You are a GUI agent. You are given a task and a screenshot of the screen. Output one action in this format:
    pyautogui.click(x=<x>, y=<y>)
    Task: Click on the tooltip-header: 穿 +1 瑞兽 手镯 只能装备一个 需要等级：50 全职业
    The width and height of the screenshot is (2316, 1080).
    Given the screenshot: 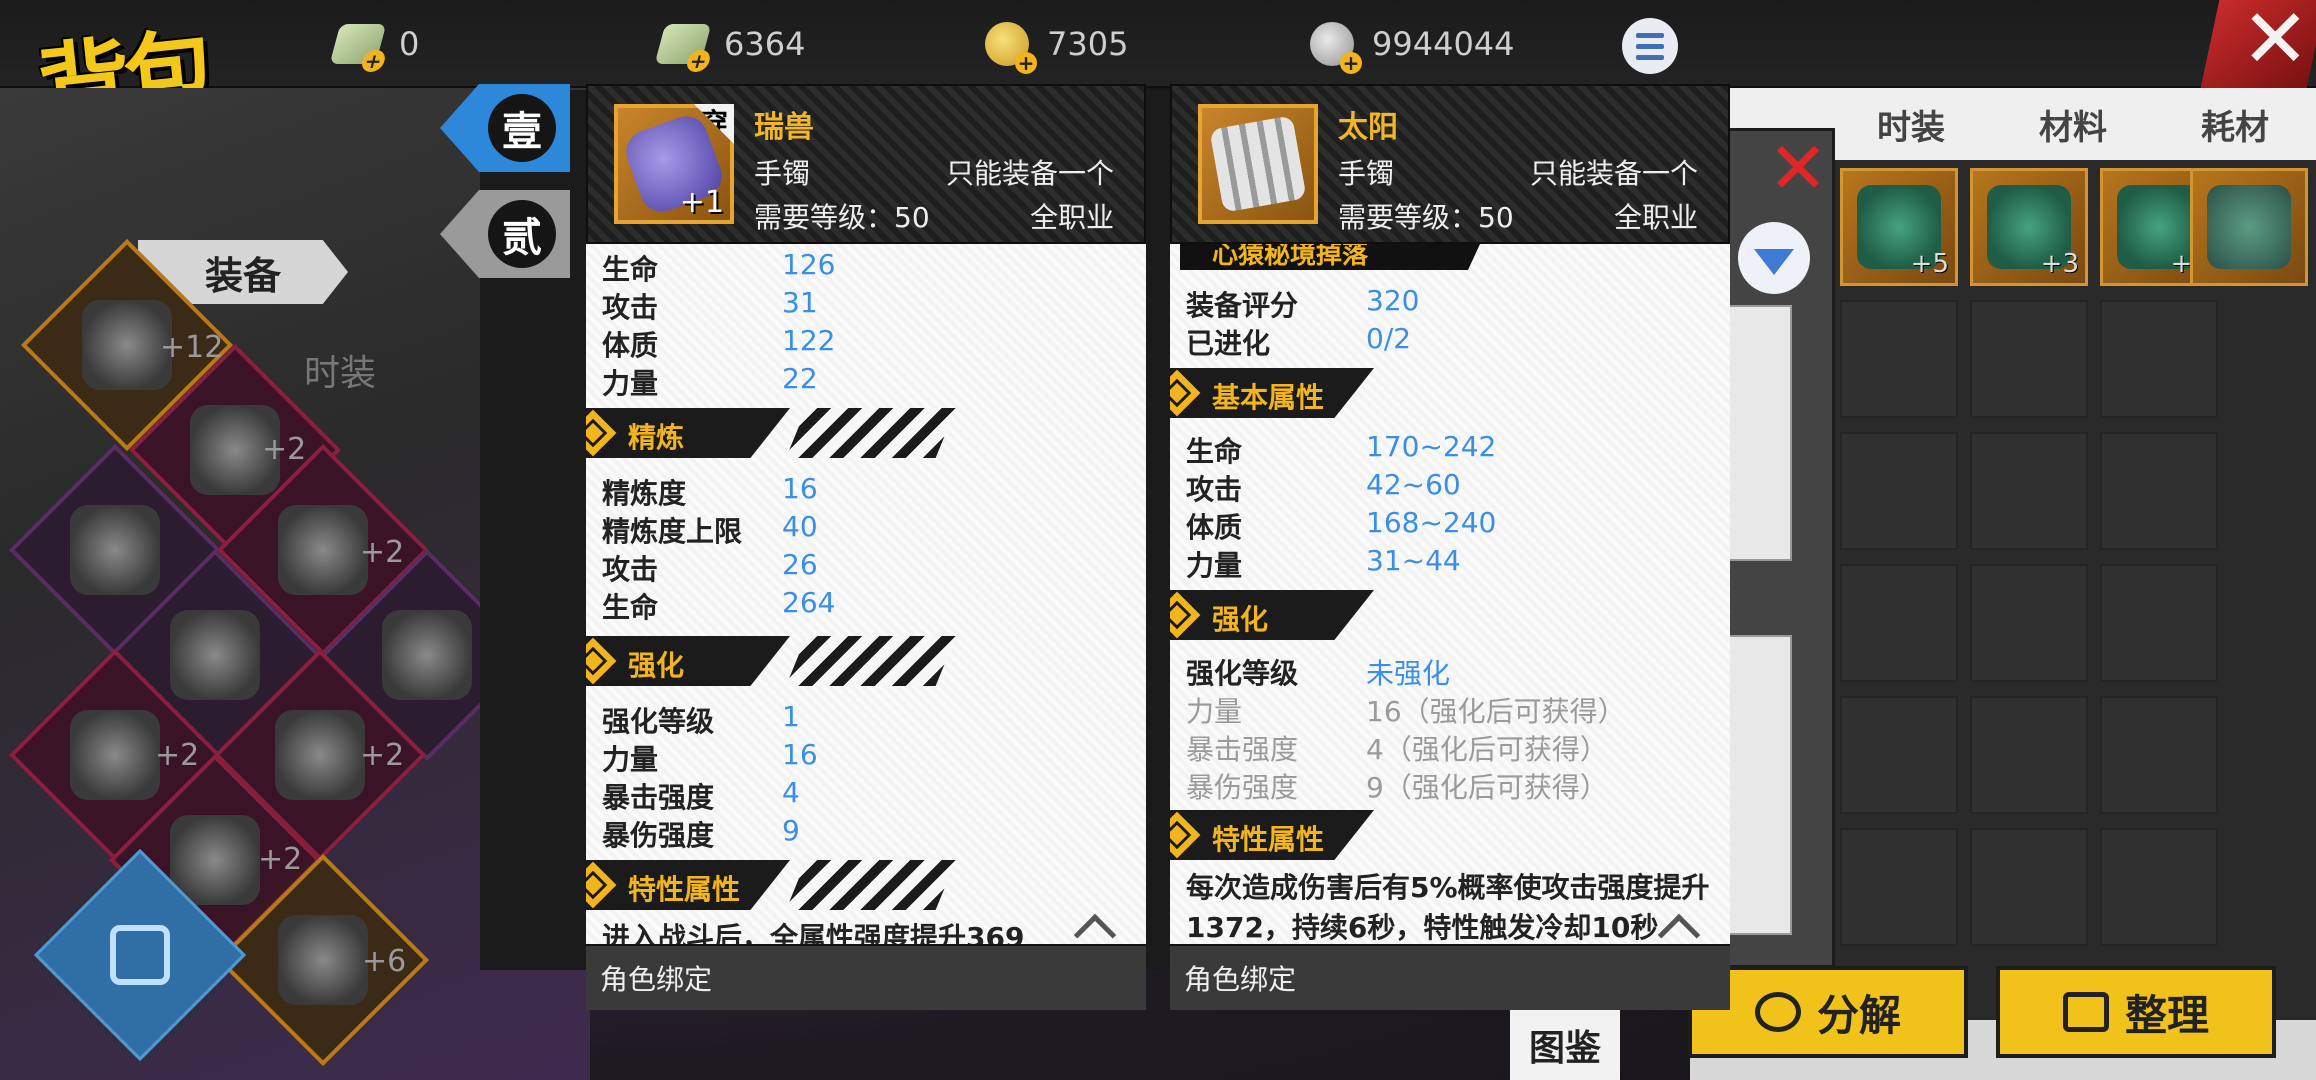 What is the action you would take?
    pyautogui.click(x=866, y=164)
    